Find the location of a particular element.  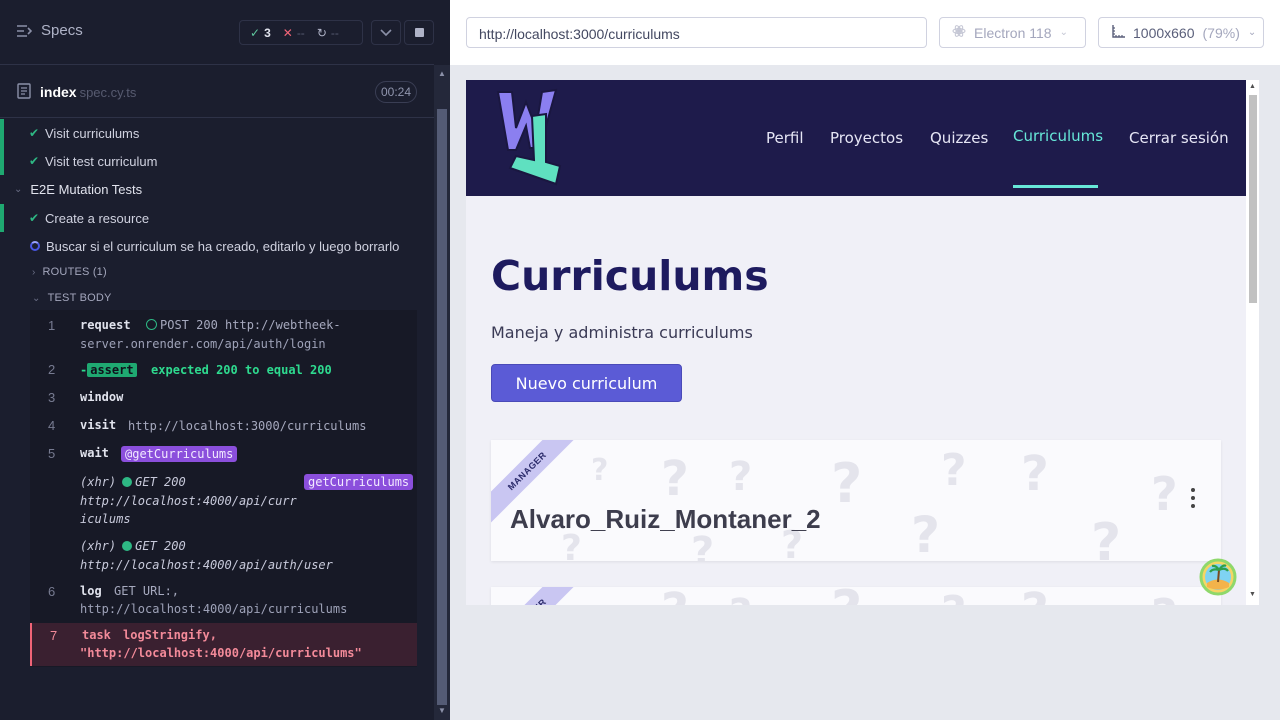

pending-icon: ↻ is located at coordinates (321, 32).